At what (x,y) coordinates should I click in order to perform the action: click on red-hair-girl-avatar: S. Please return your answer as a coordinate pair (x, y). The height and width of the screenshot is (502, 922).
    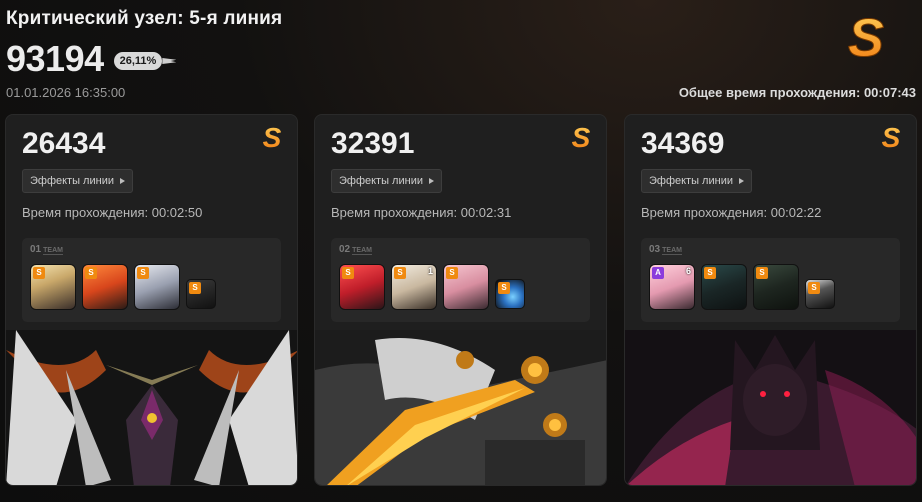
    Looking at the image, I should click on (362, 287).